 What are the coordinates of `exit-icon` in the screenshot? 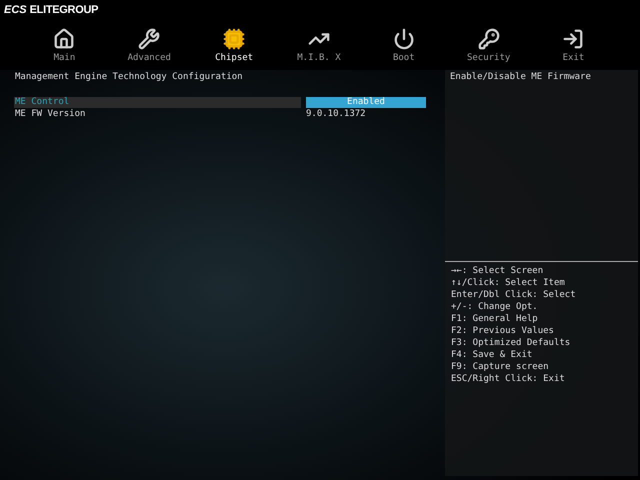 It's located at (573, 39).